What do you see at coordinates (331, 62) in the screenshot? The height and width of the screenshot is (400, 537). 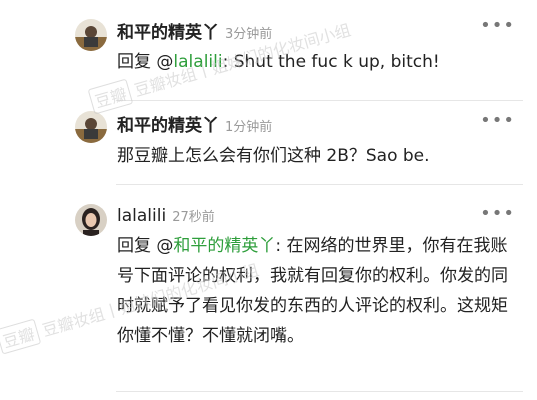 I see `comment-body: : Shut the fuc k up, bitch!` at bounding box center [331, 62].